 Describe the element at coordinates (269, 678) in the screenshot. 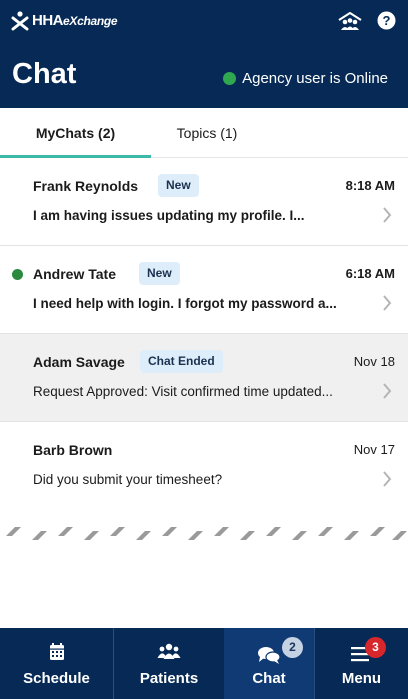

I see `nav-chat-label: Chat` at that location.